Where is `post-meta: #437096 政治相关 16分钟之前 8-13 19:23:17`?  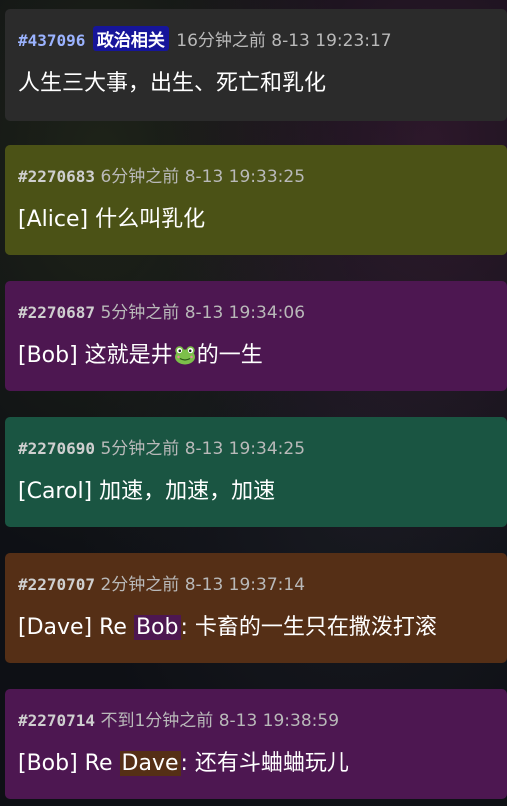 post-meta: #437096 政治相关 16分钟之前 8-13 19:23:17 is located at coordinates (205, 38).